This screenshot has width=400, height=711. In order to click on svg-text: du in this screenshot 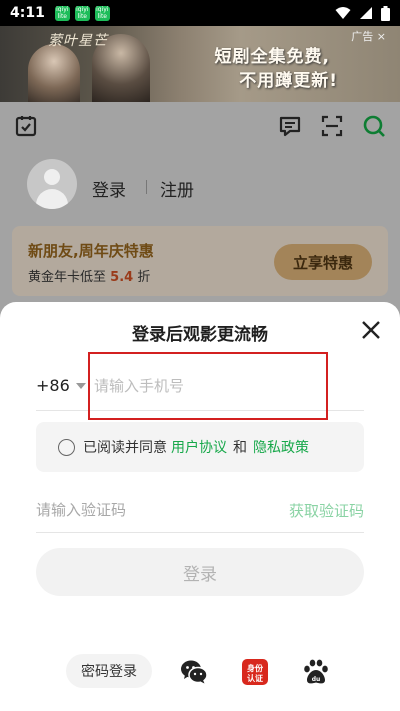, I will do `click(316, 679)`.